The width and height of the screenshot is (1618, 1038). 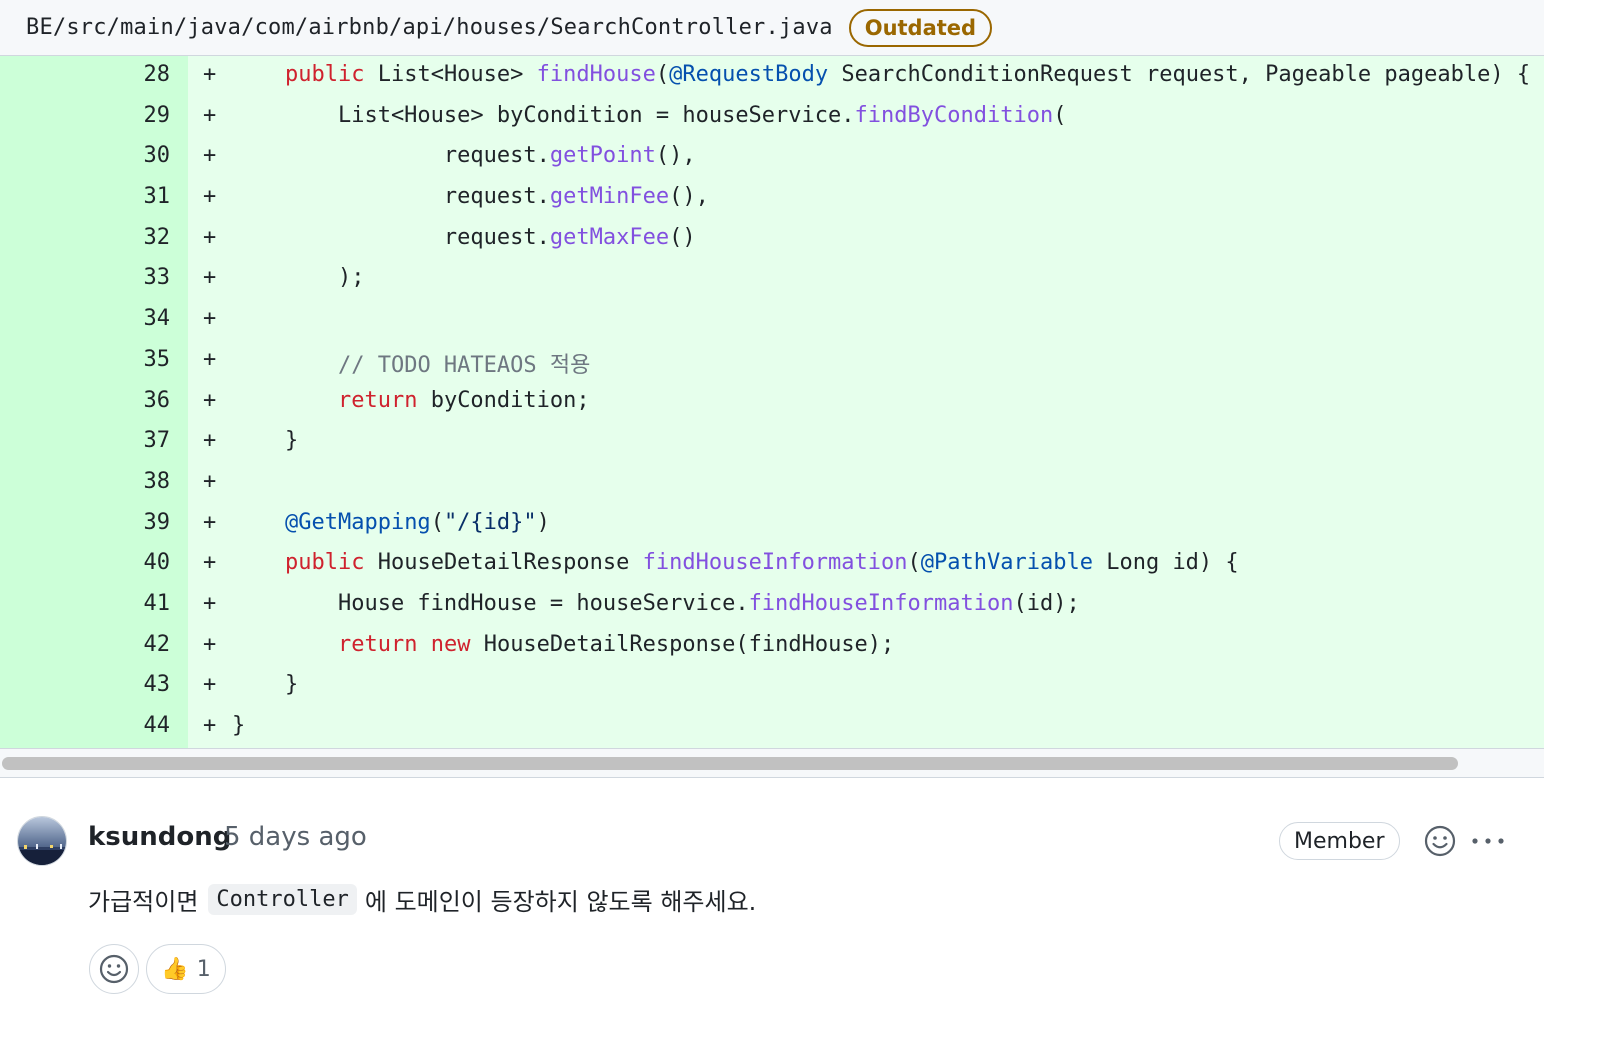 I want to click on avatar, so click(x=42, y=841).